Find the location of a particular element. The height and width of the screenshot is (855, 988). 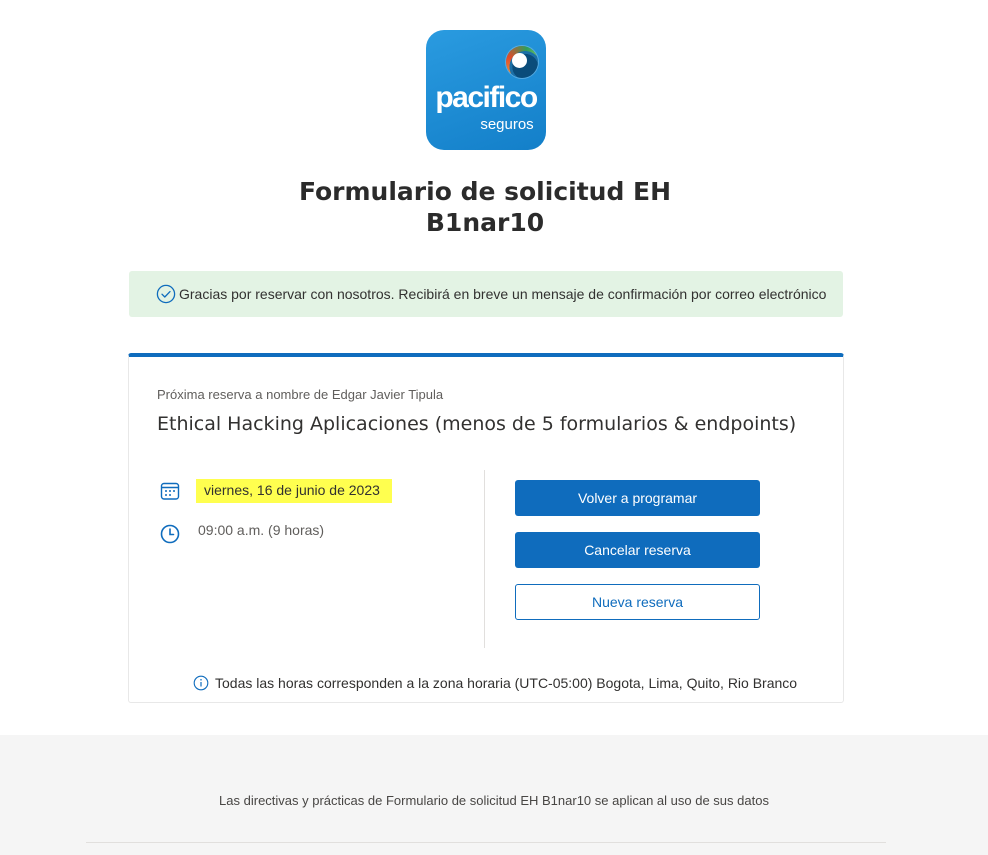

booking-time-row: 09:00 a.m. (9 horas) is located at coordinates (242, 533).